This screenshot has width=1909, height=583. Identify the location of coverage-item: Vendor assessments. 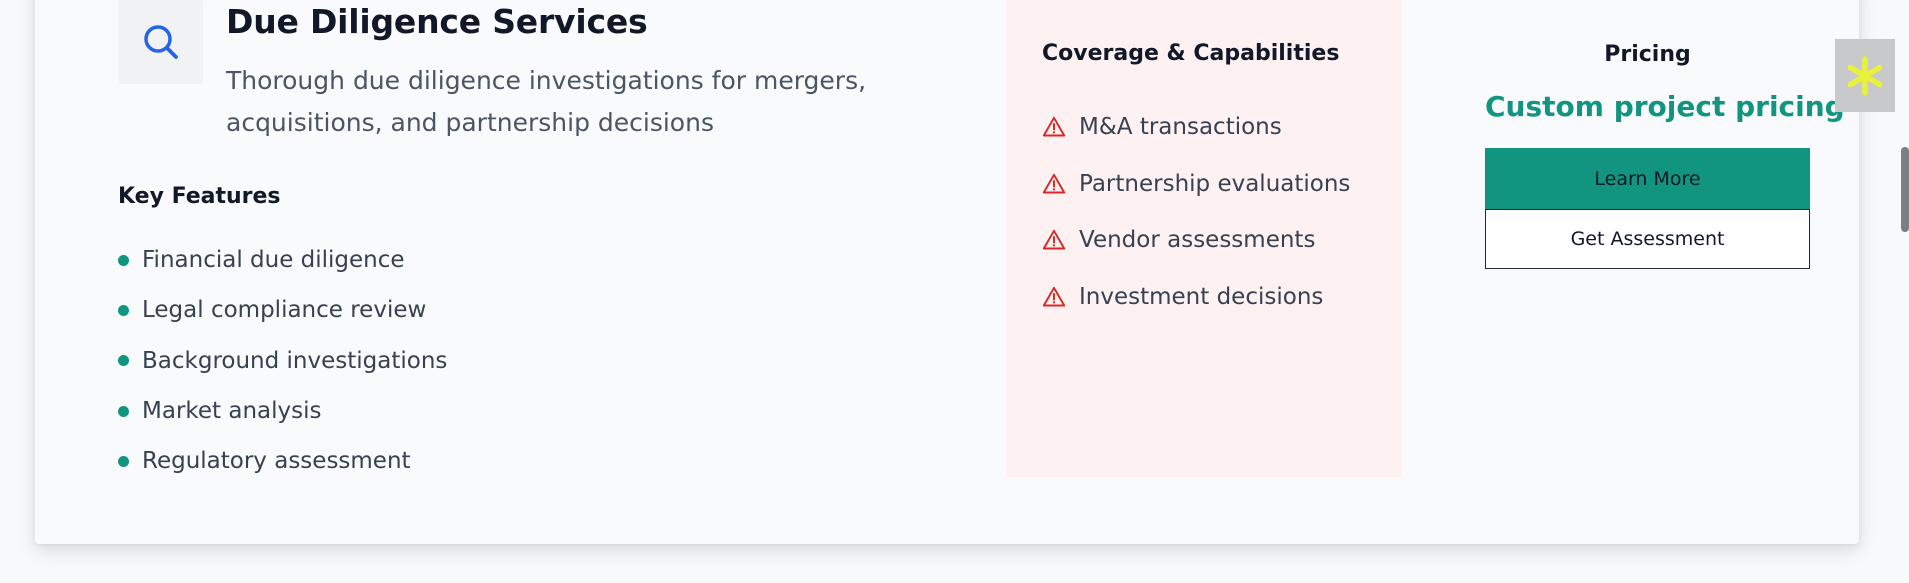
(1196, 240).